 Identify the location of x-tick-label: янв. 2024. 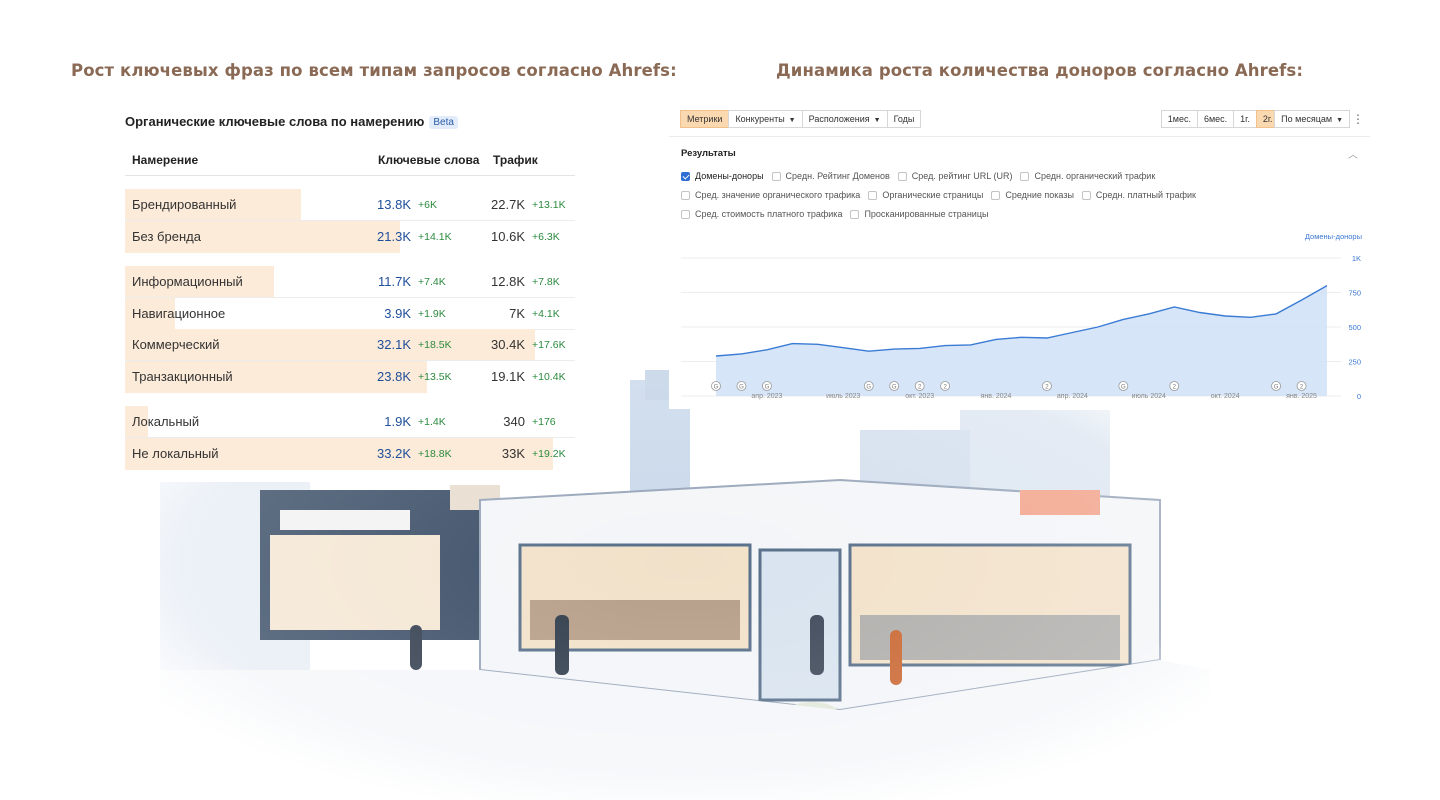
(996, 396).